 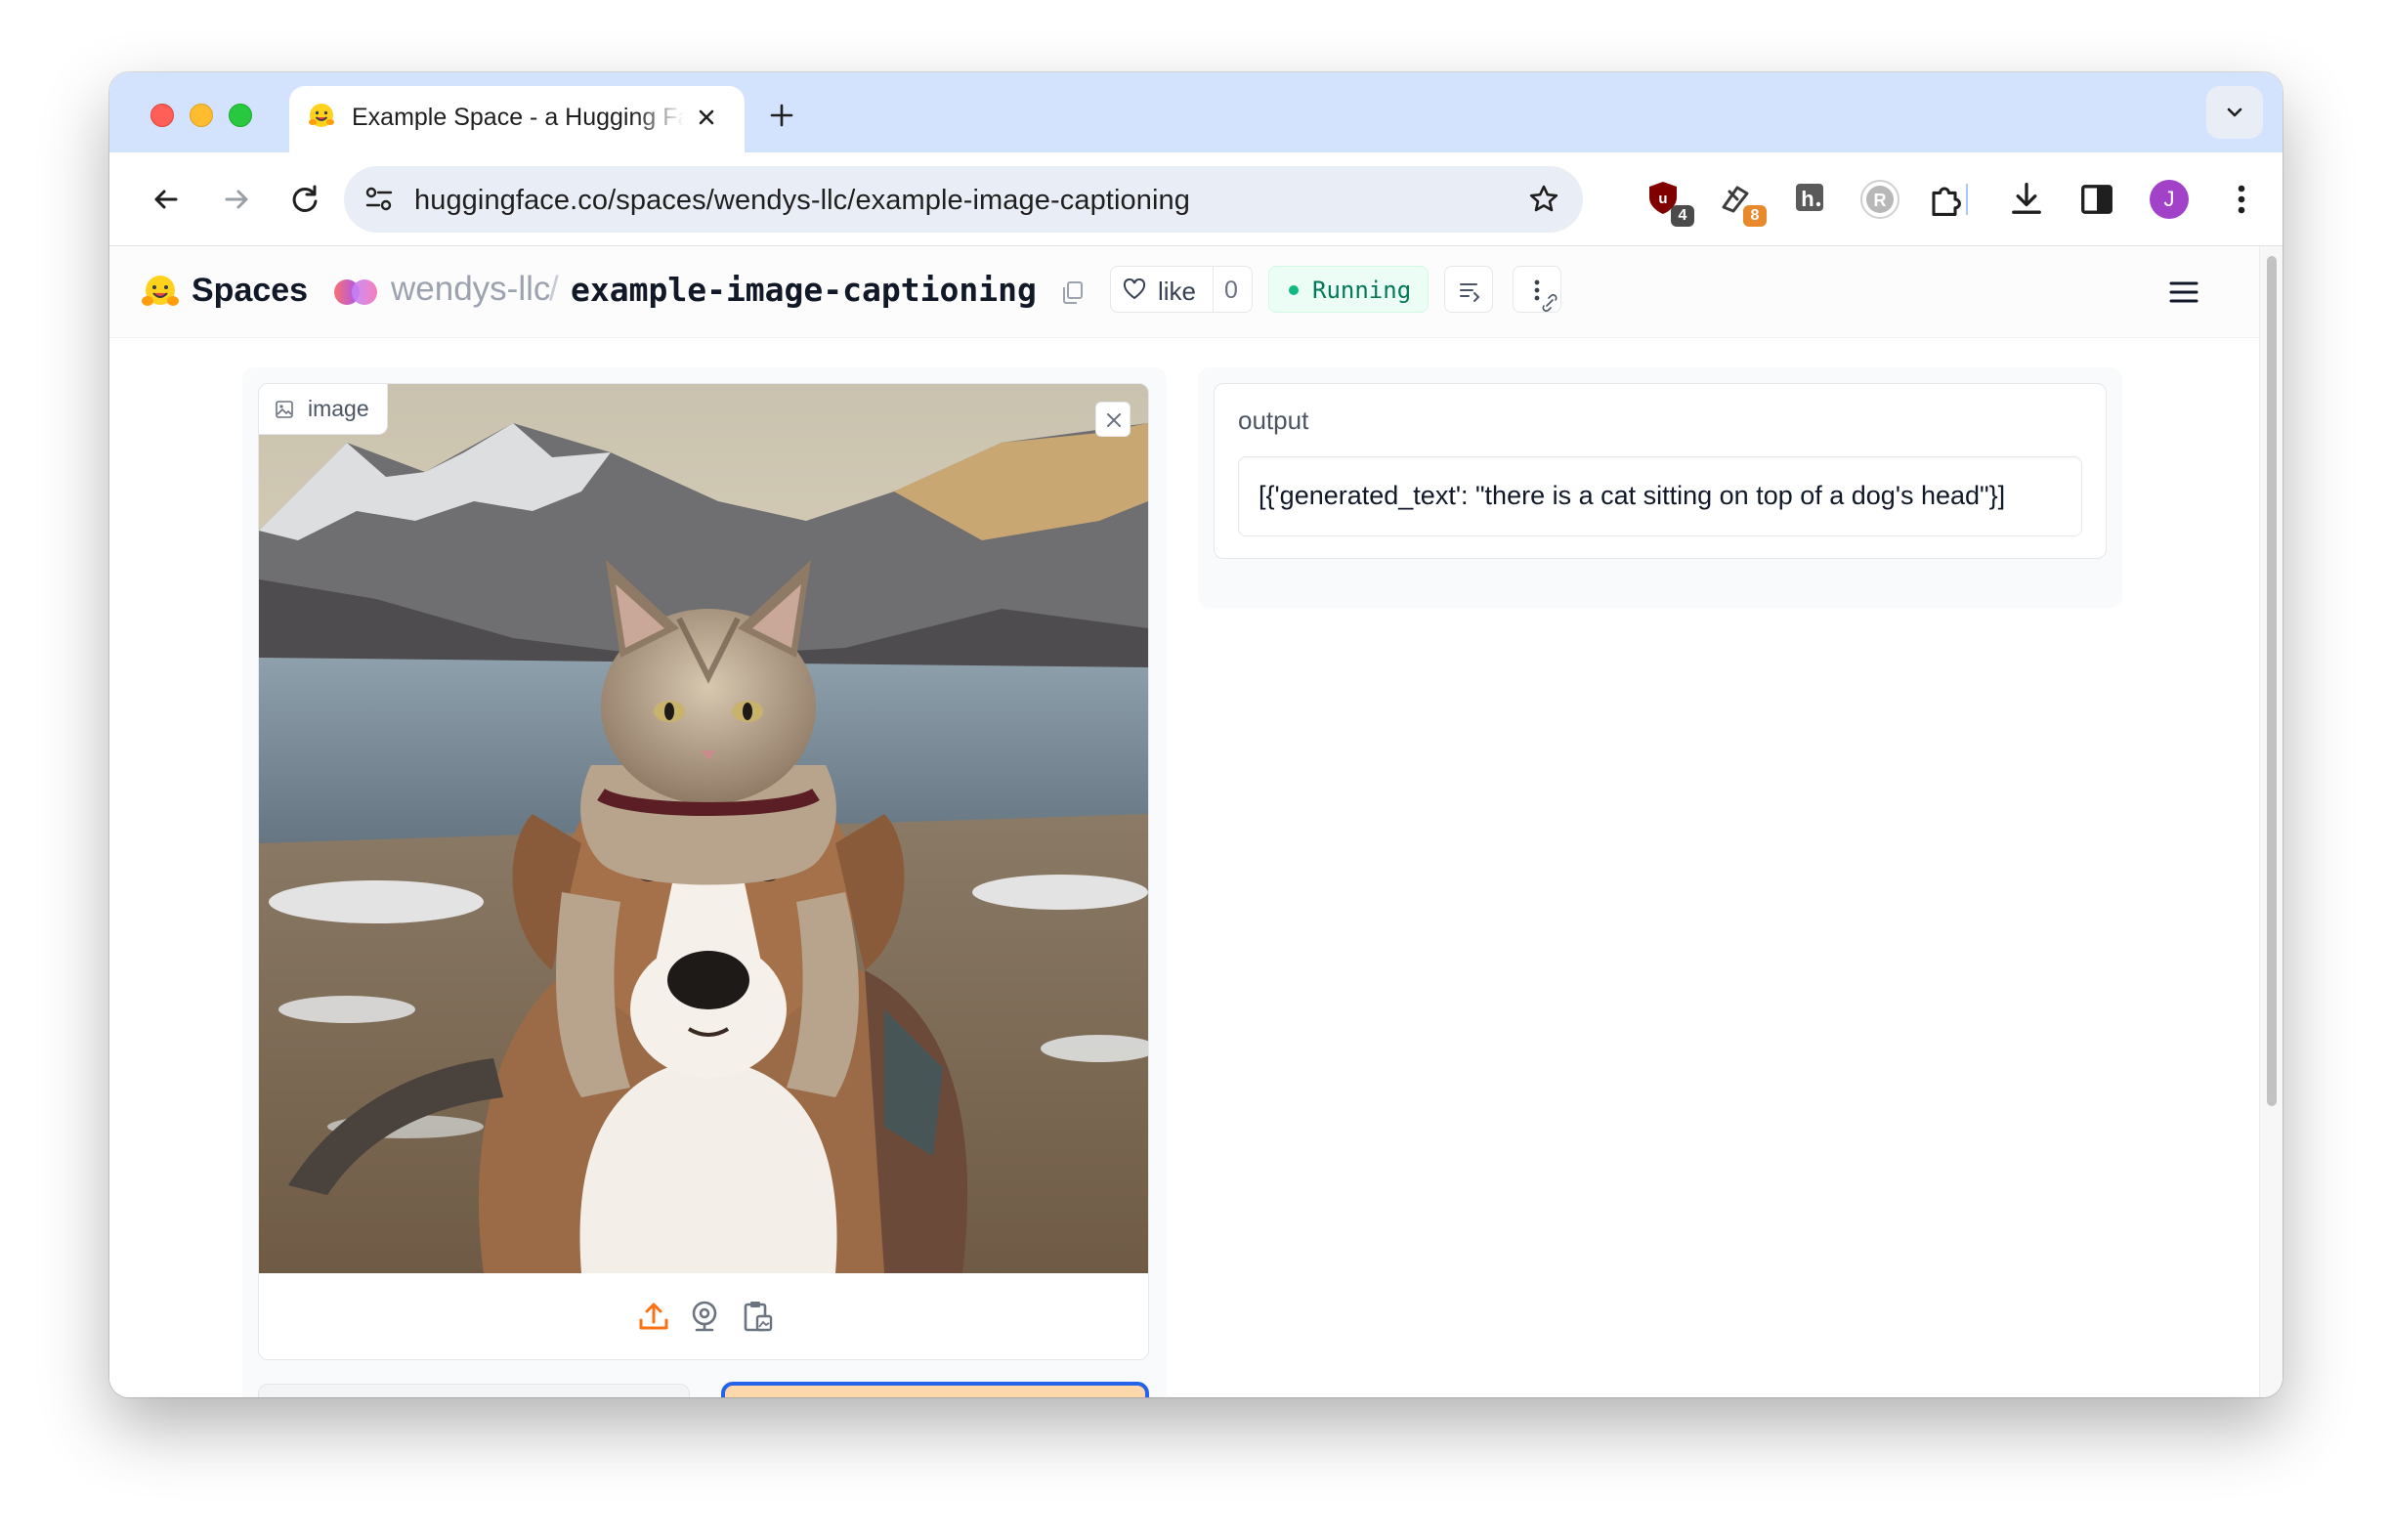 I want to click on chevron-down-icon, so click(x=2234, y=112).